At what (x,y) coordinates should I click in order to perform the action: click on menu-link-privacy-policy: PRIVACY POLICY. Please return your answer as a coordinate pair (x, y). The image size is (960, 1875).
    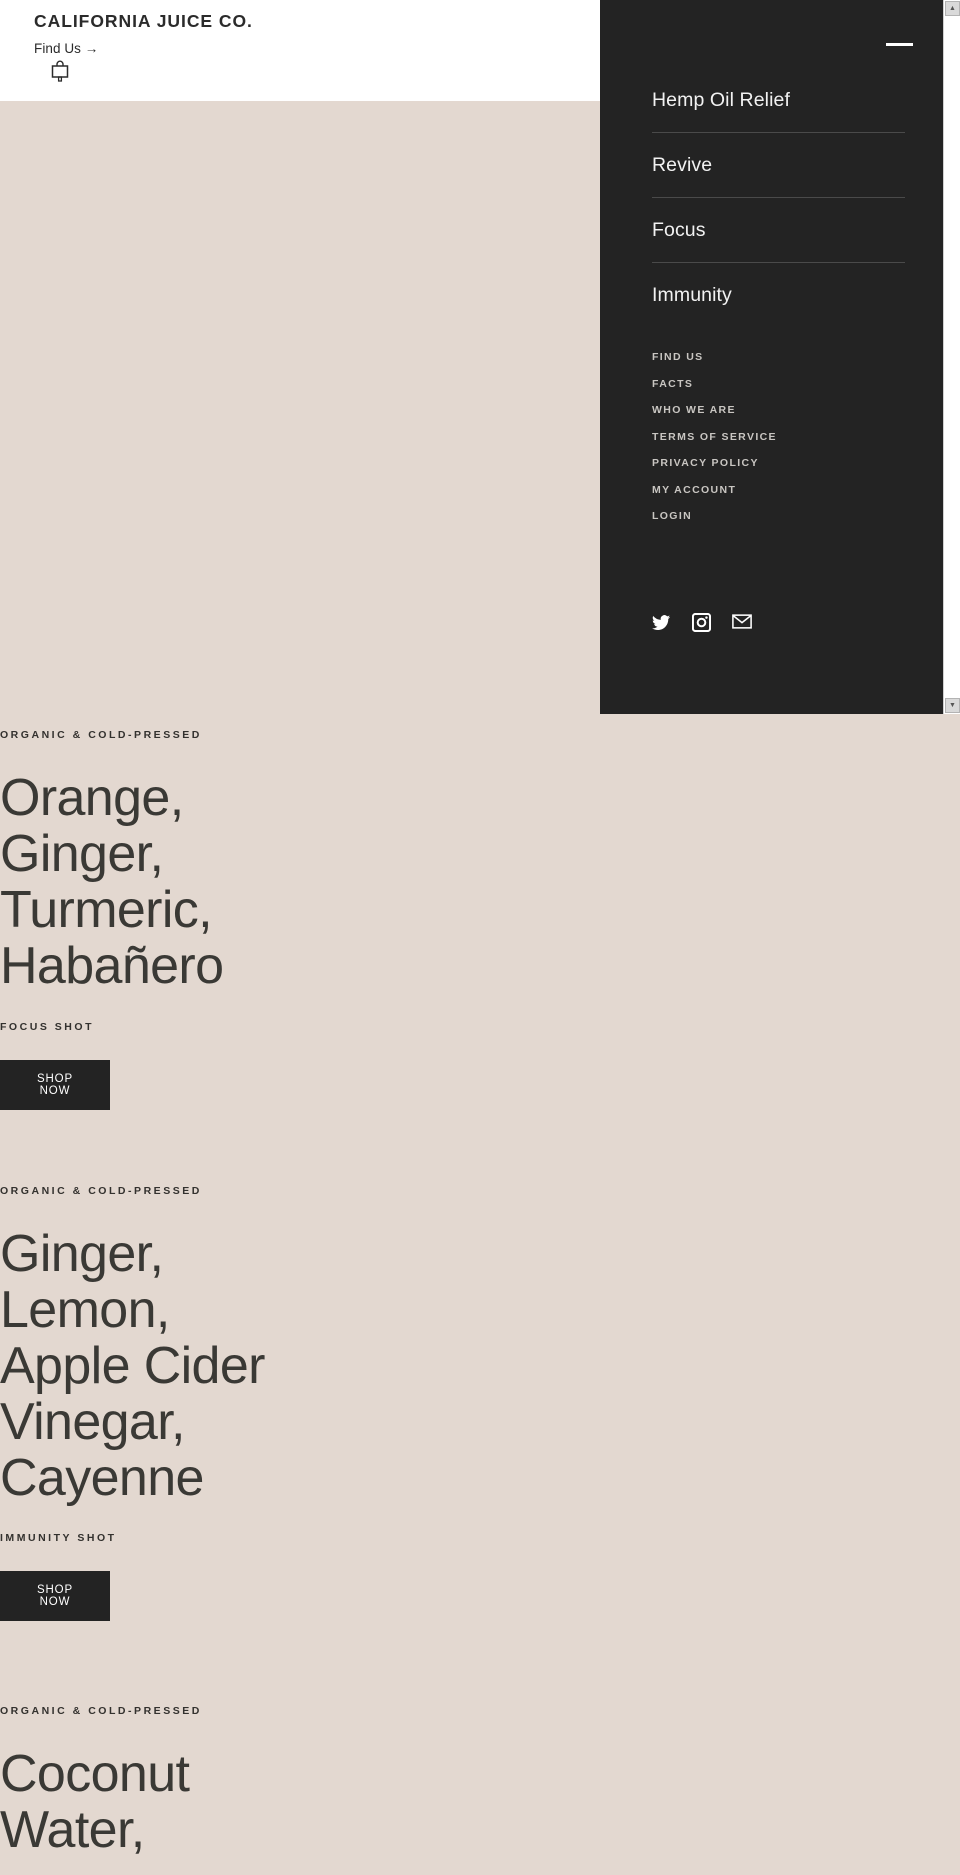
    Looking at the image, I should click on (778, 463).